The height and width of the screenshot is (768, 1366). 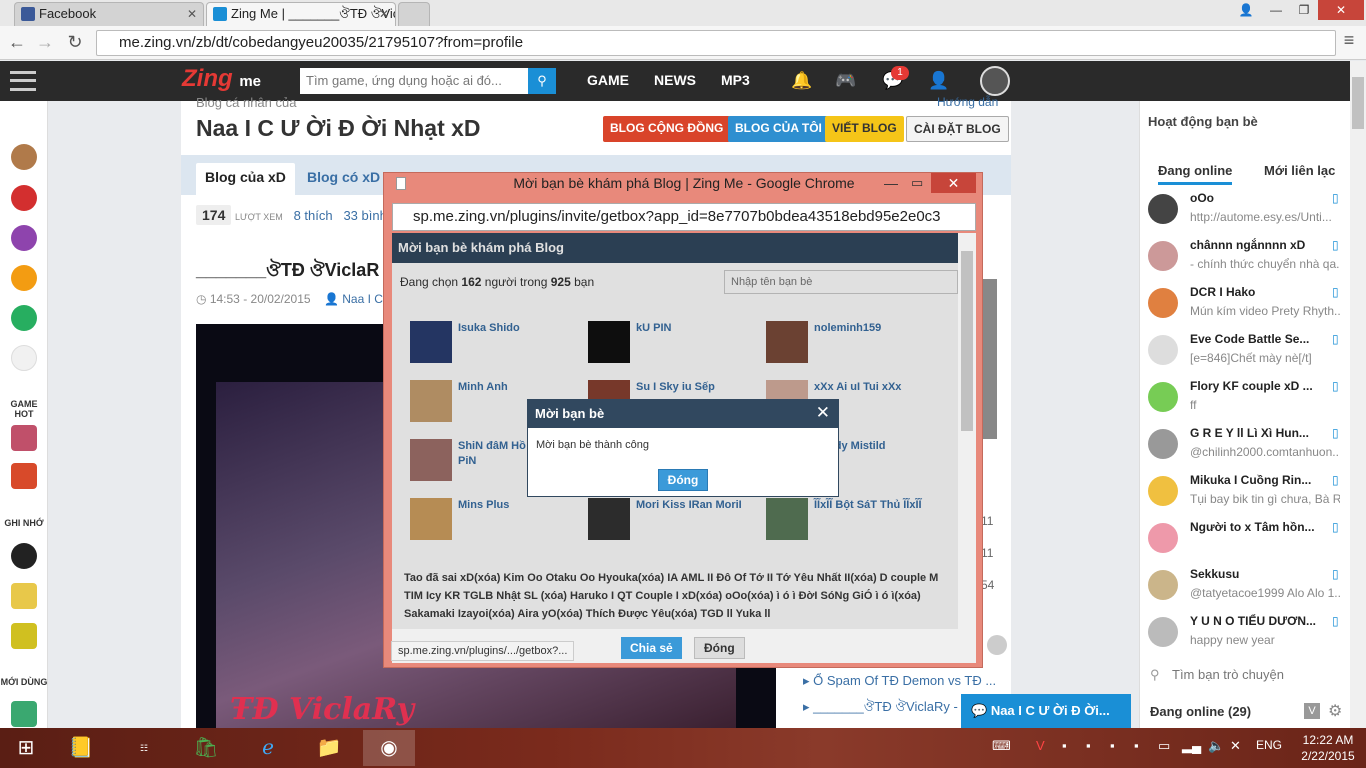 What do you see at coordinates (24, 198) in the screenshot?
I see `slot-icon` at bounding box center [24, 198].